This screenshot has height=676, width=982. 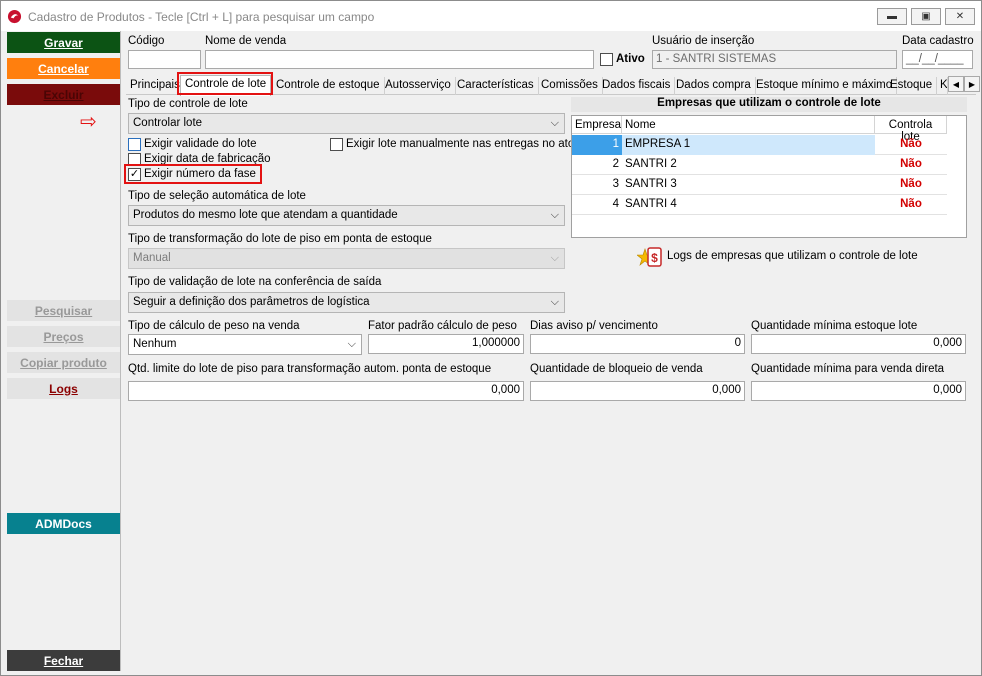 I want to click on usuario-insercao-label: Usuário de inserção, so click(x=703, y=41).